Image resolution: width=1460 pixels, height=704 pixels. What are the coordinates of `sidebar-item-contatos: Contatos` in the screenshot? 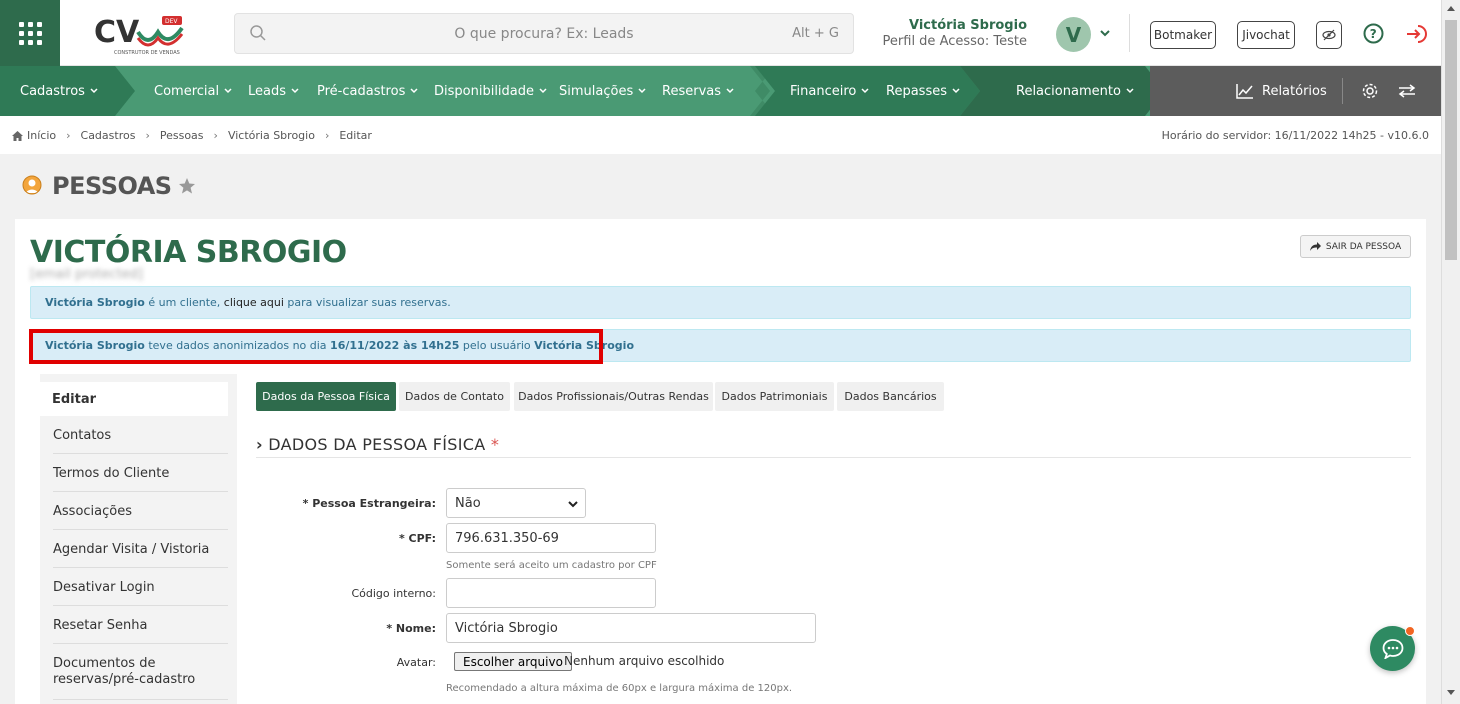 It's located at (140, 441).